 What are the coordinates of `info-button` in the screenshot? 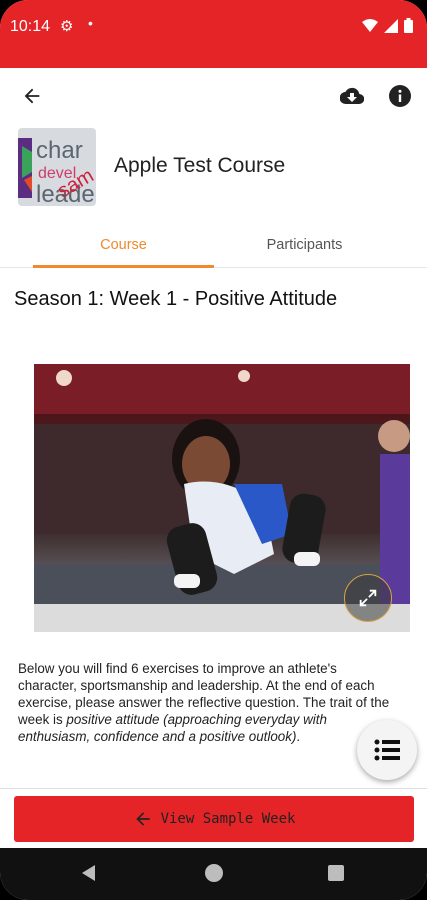 It's located at (400, 96).